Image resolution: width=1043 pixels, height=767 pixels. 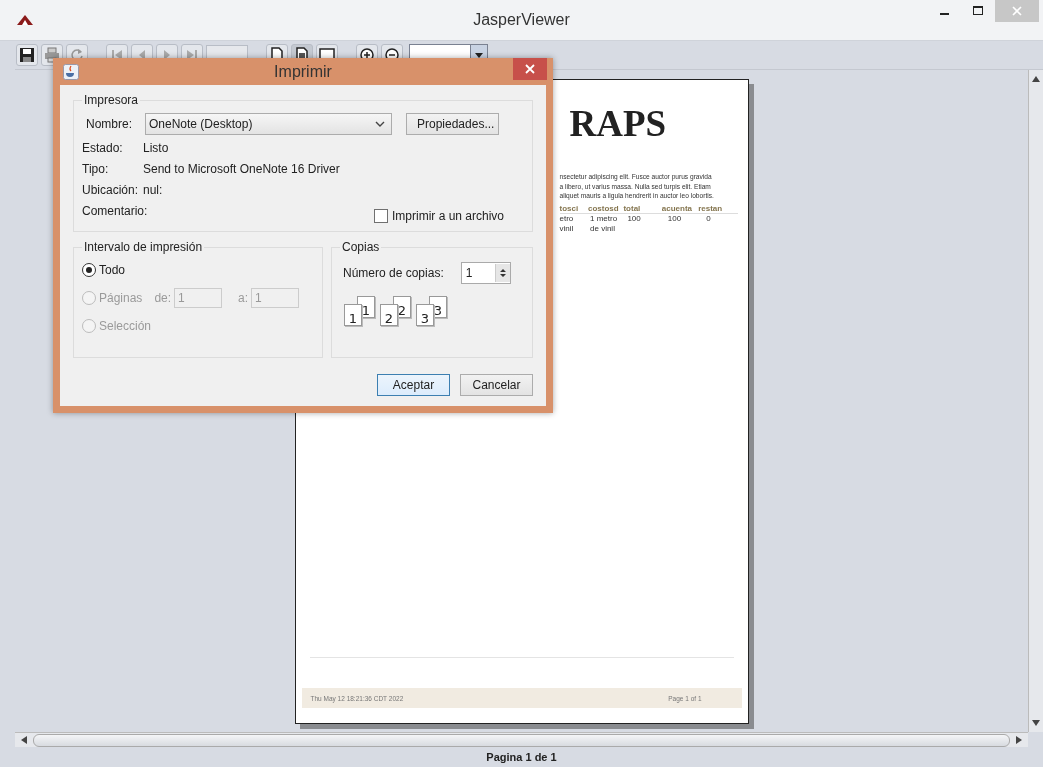 What do you see at coordinates (243, 298) in the screenshot?
I see `field-label: a:` at bounding box center [243, 298].